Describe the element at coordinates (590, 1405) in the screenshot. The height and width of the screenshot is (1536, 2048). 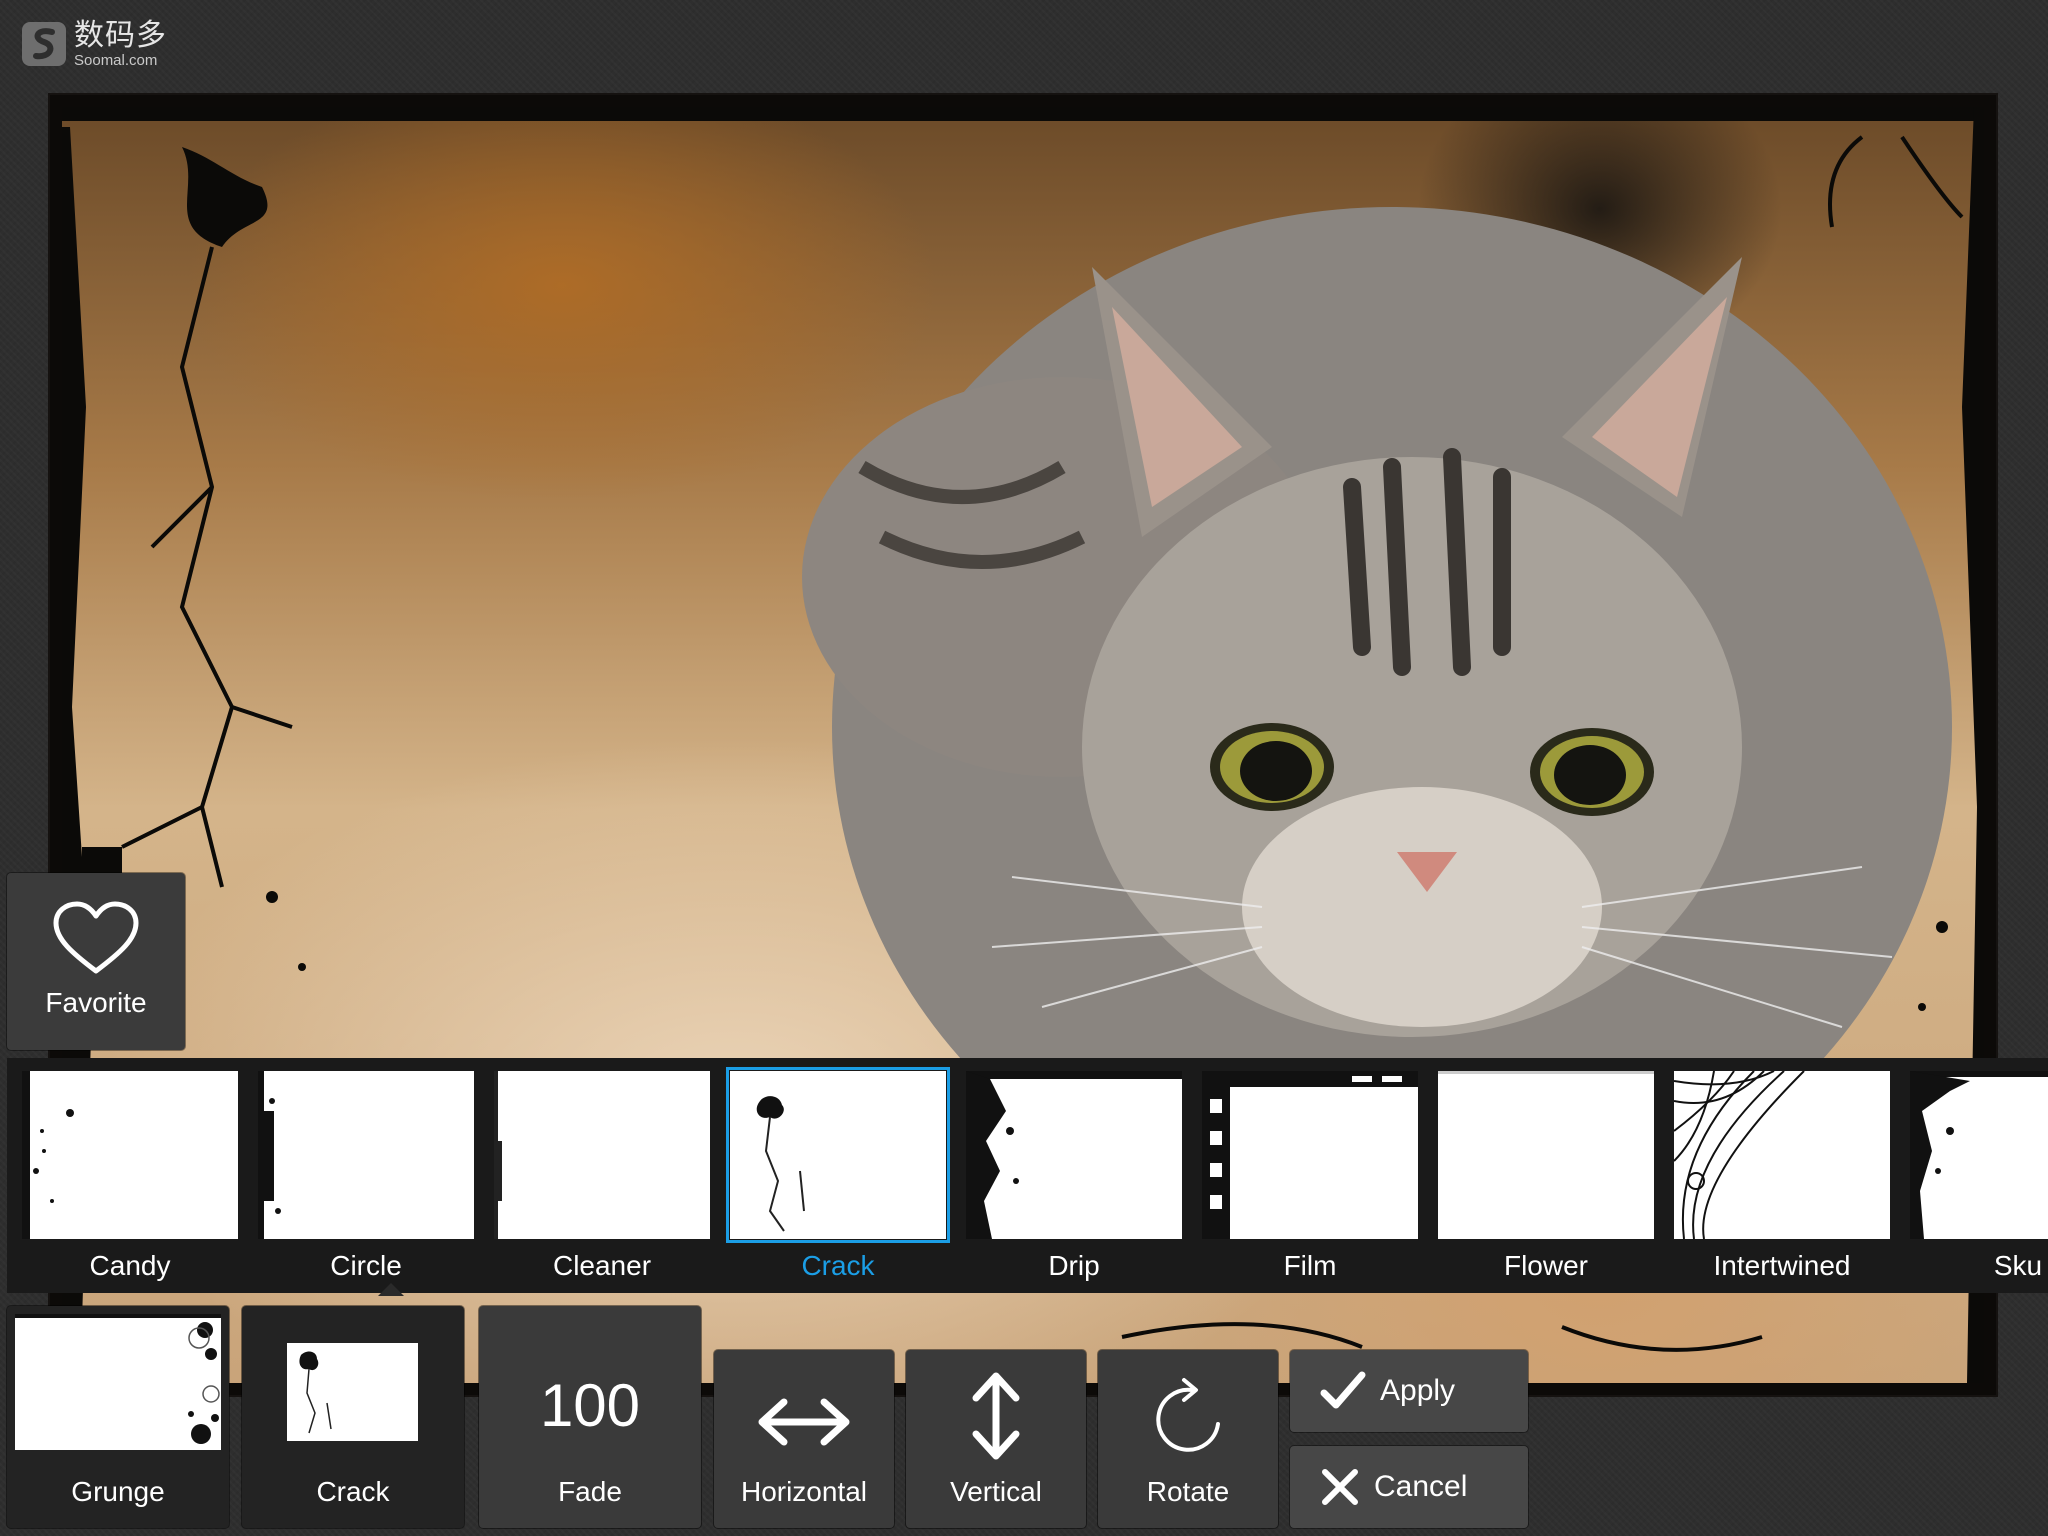
I see `fade-value: 100` at that location.